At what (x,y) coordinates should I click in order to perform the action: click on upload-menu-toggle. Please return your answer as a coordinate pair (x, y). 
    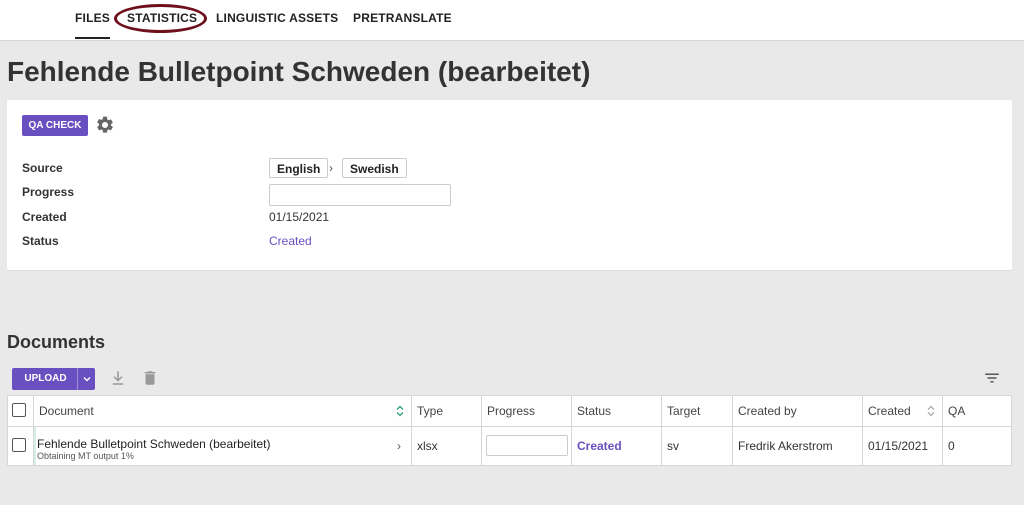
    Looking at the image, I should click on (86, 379).